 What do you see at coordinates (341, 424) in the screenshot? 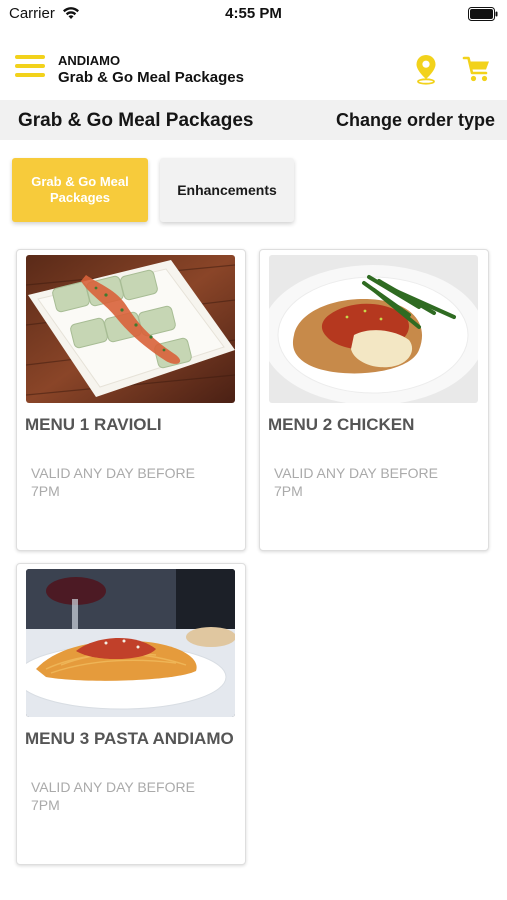
I see `menu-item-title: MENU 2 CHICKEN` at bounding box center [341, 424].